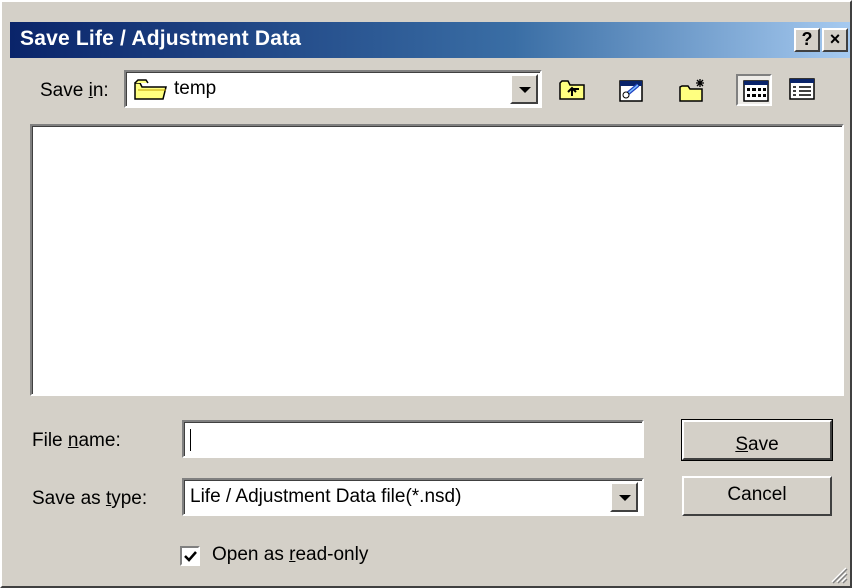 This screenshot has width=852, height=588. Describe the element at coordinates (76, 440) in the screenshot. I see `file-name-label: File name:` at that location.